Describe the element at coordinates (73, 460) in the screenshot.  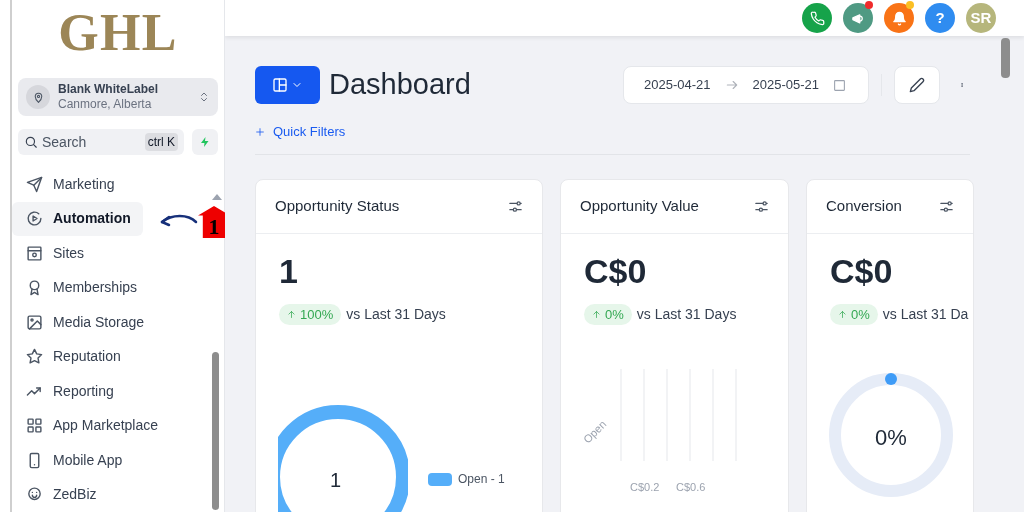
I see `sidebar-item: Mobile App` at that location.